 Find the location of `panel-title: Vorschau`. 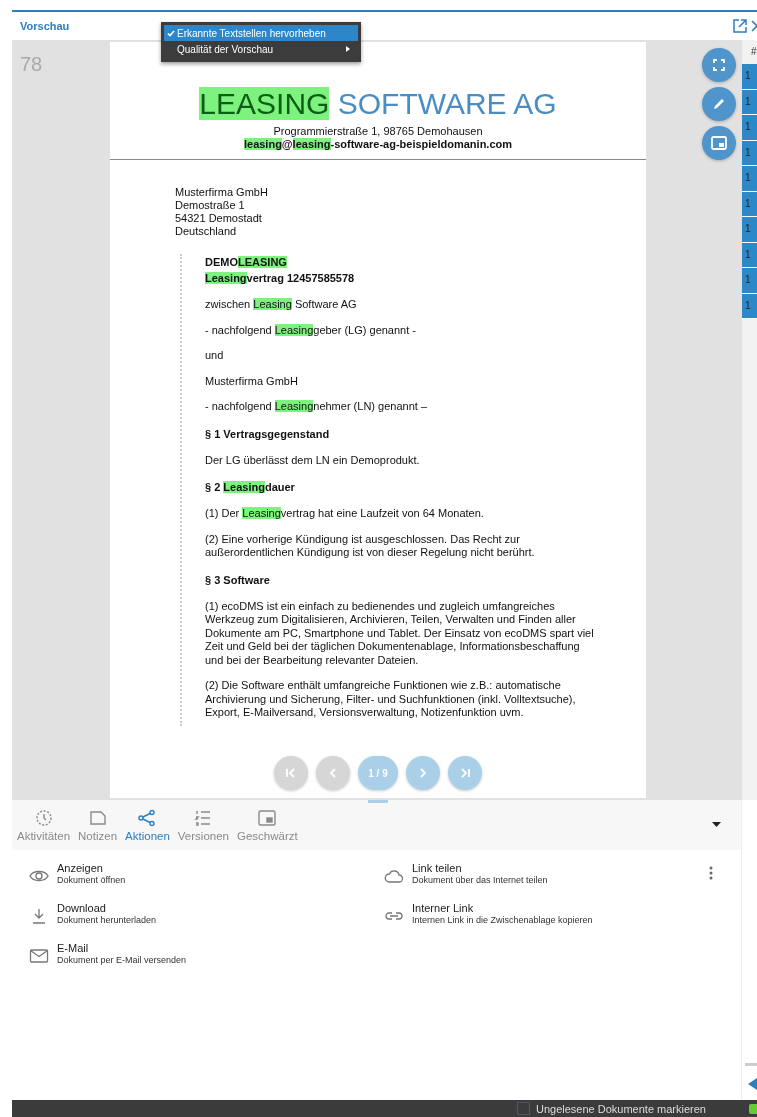

panel-title: Vorschau is located at coordinates (45, 26).